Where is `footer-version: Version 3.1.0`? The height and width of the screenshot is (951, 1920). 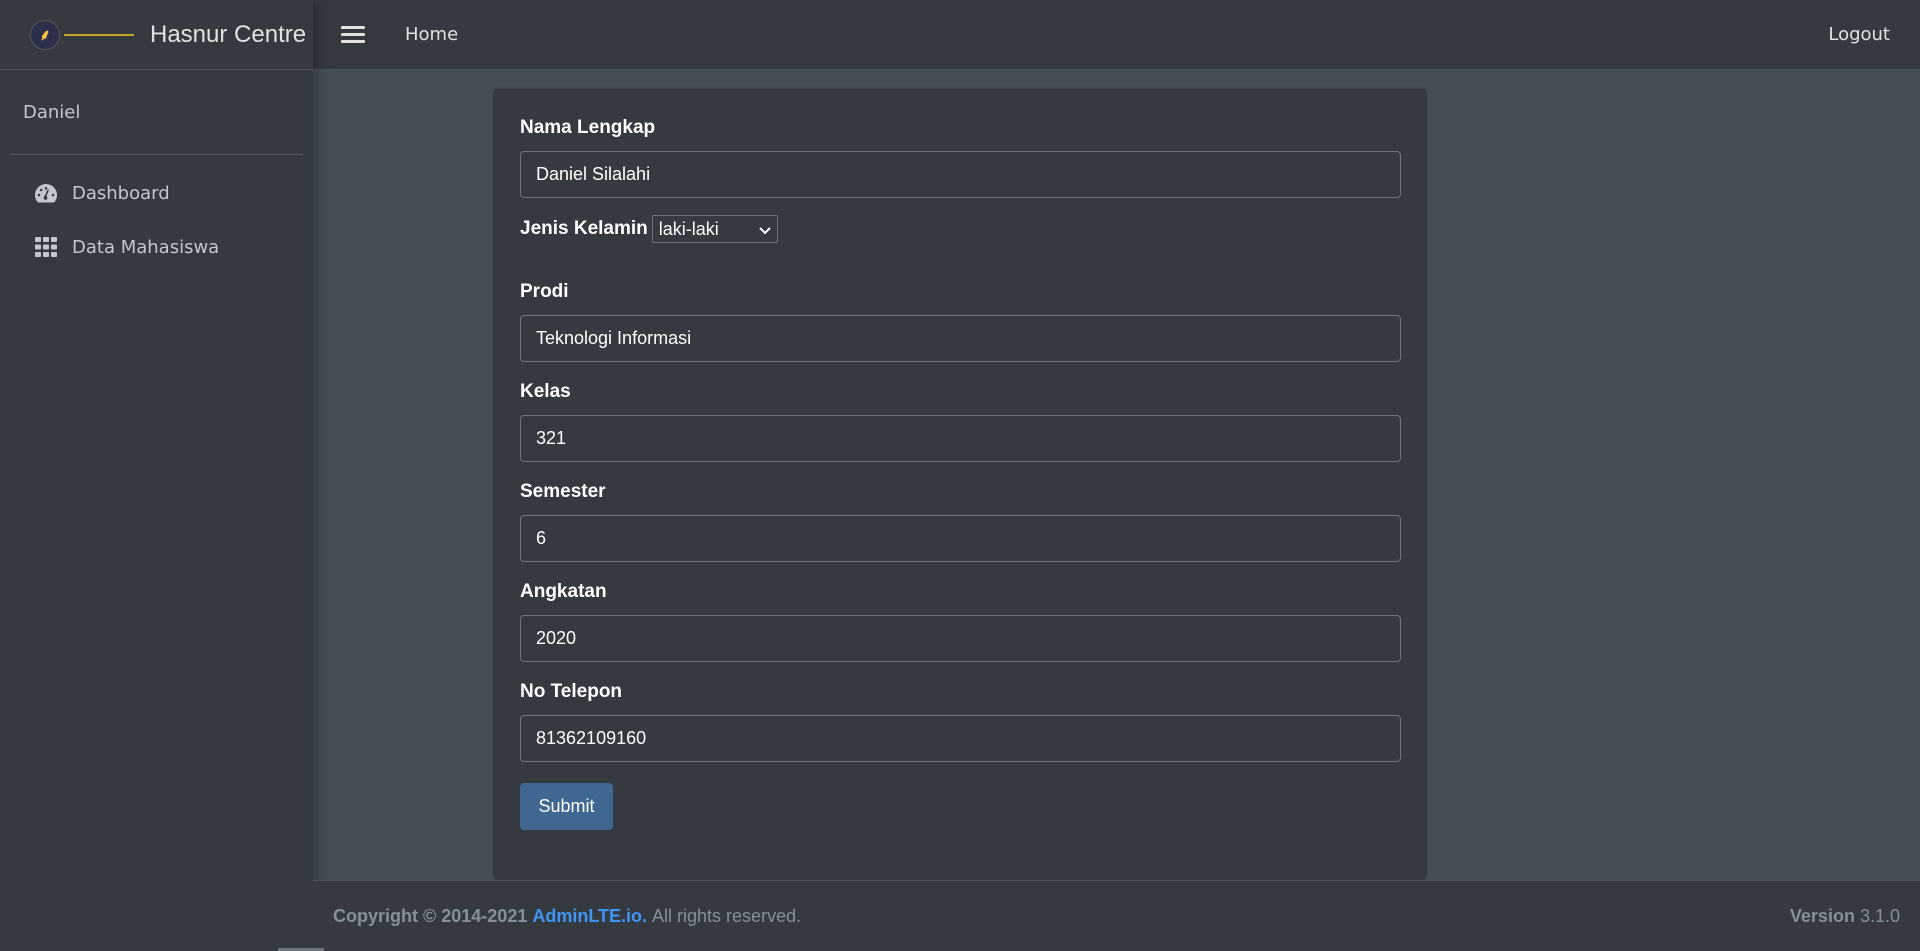 footer-version: Version 3.1.0 is located at coordinates (1845, 916).